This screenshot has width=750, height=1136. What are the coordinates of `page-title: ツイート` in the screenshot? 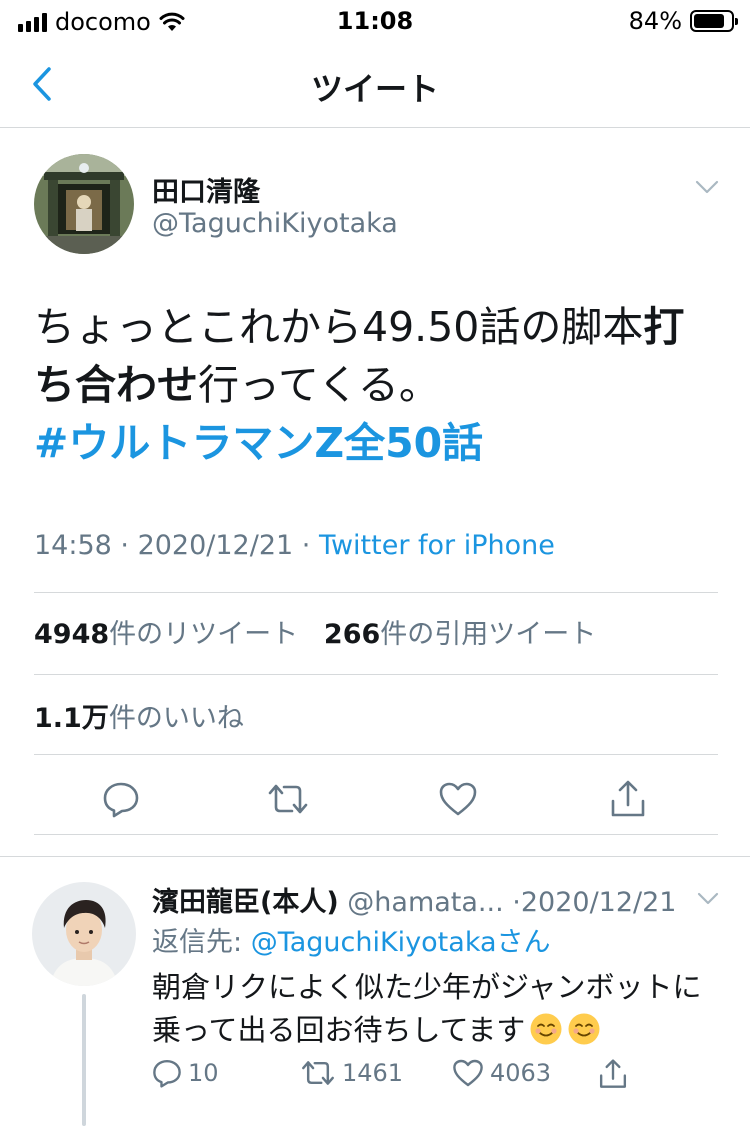 It's located at (374, 89).